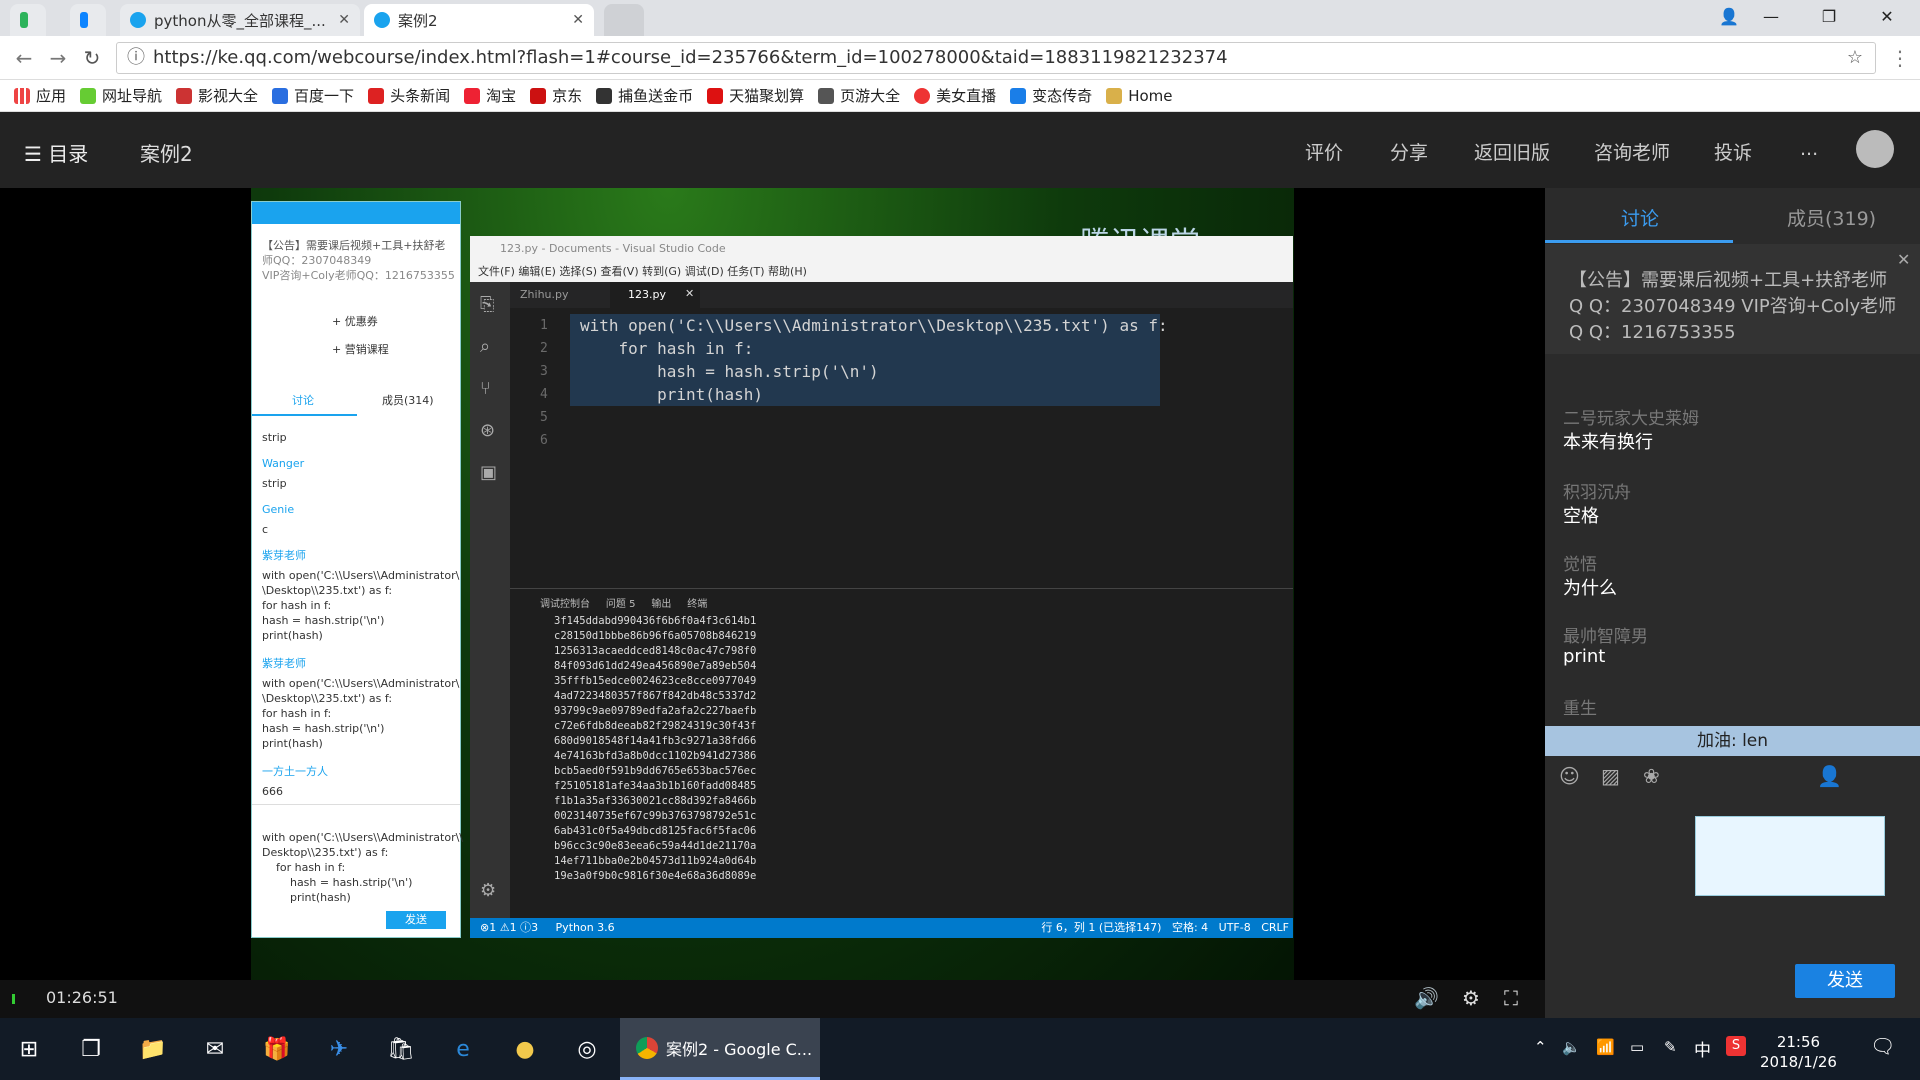 The width and height of the screenshot is (1920, 1080). Describe the element at coordinates (1736, 1046) in the screenshot. I see `sogou-icon: S` at that location.